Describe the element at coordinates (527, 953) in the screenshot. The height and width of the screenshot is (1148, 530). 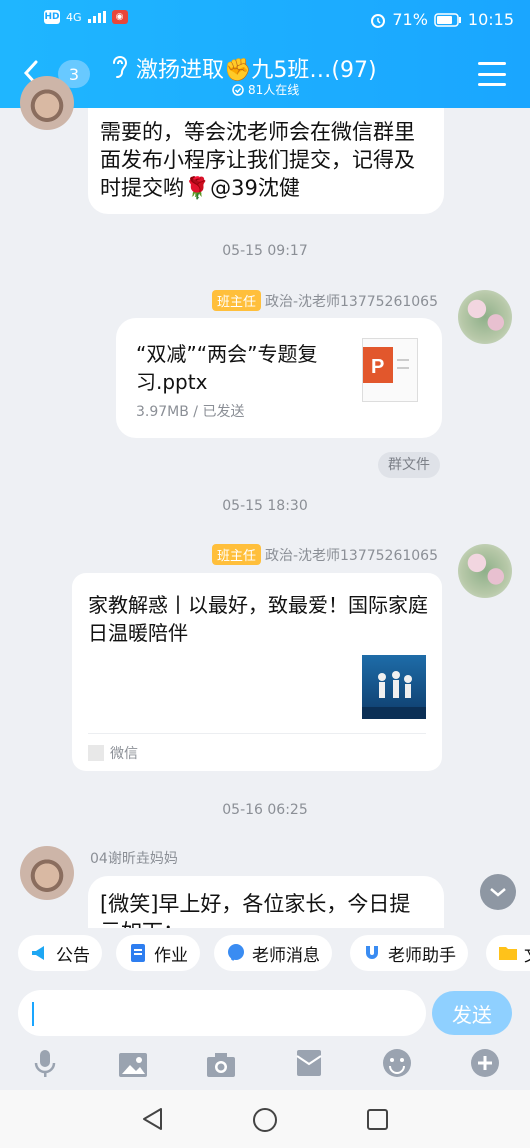
I see `shortcut-label: 文` at that location.